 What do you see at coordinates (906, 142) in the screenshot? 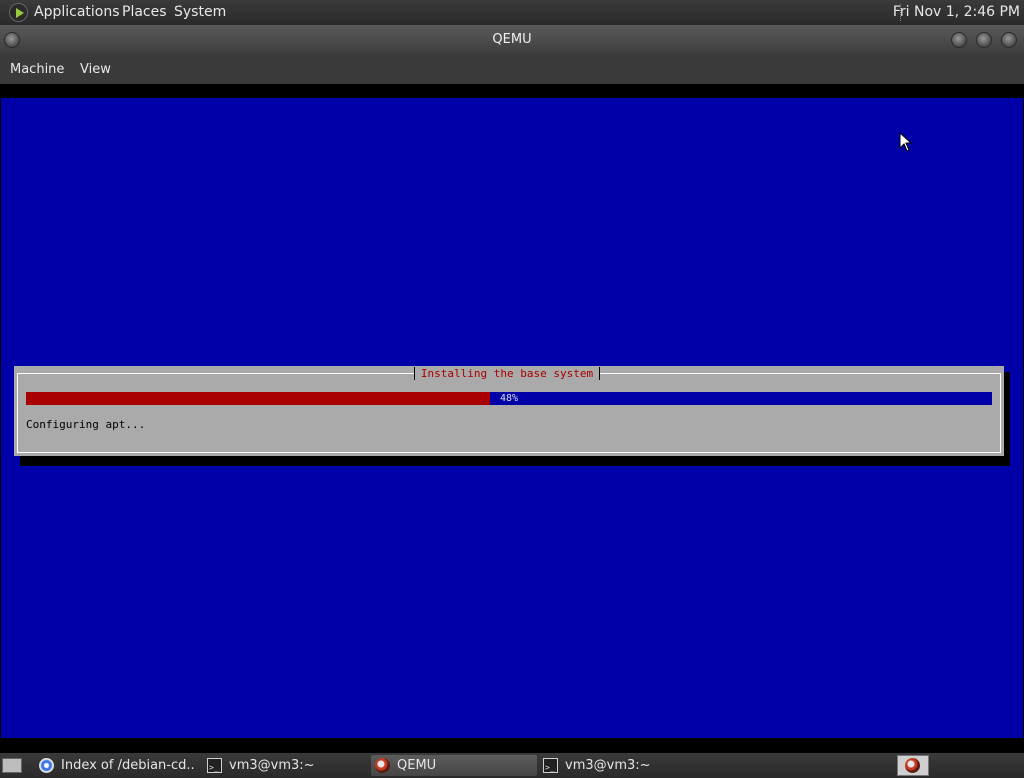
I see `mouse-pointer-icon` at bounding box center [906, 142].